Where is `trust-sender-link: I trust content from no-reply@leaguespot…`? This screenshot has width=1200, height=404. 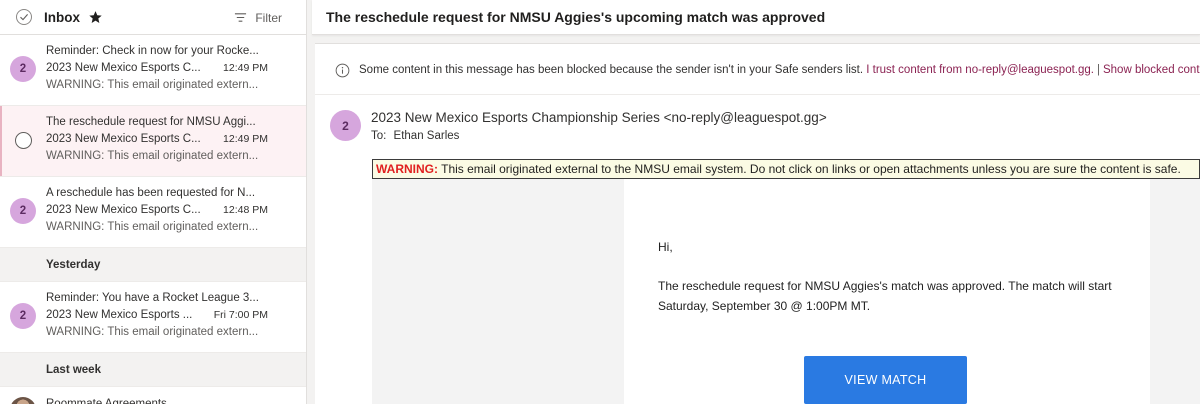 trust-sender-link: I trust content from no-reply@leaguespot… is located at coordinates (980, 70).